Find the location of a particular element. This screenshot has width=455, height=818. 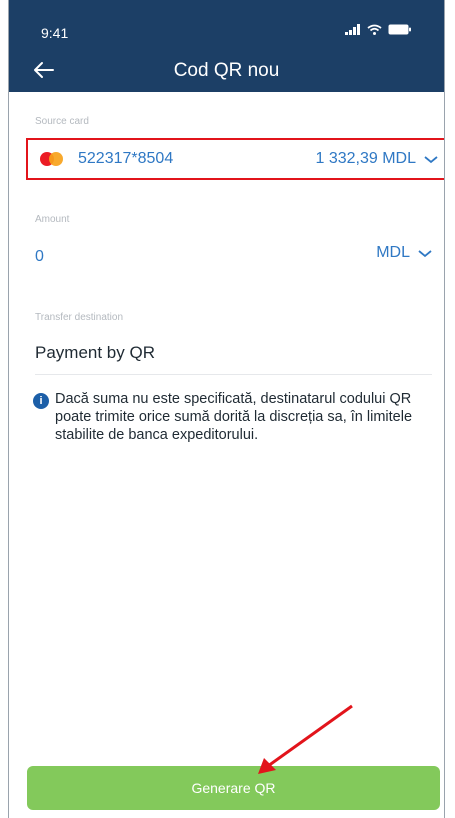

currency-value: MDL is located at coordinates (393, 252).